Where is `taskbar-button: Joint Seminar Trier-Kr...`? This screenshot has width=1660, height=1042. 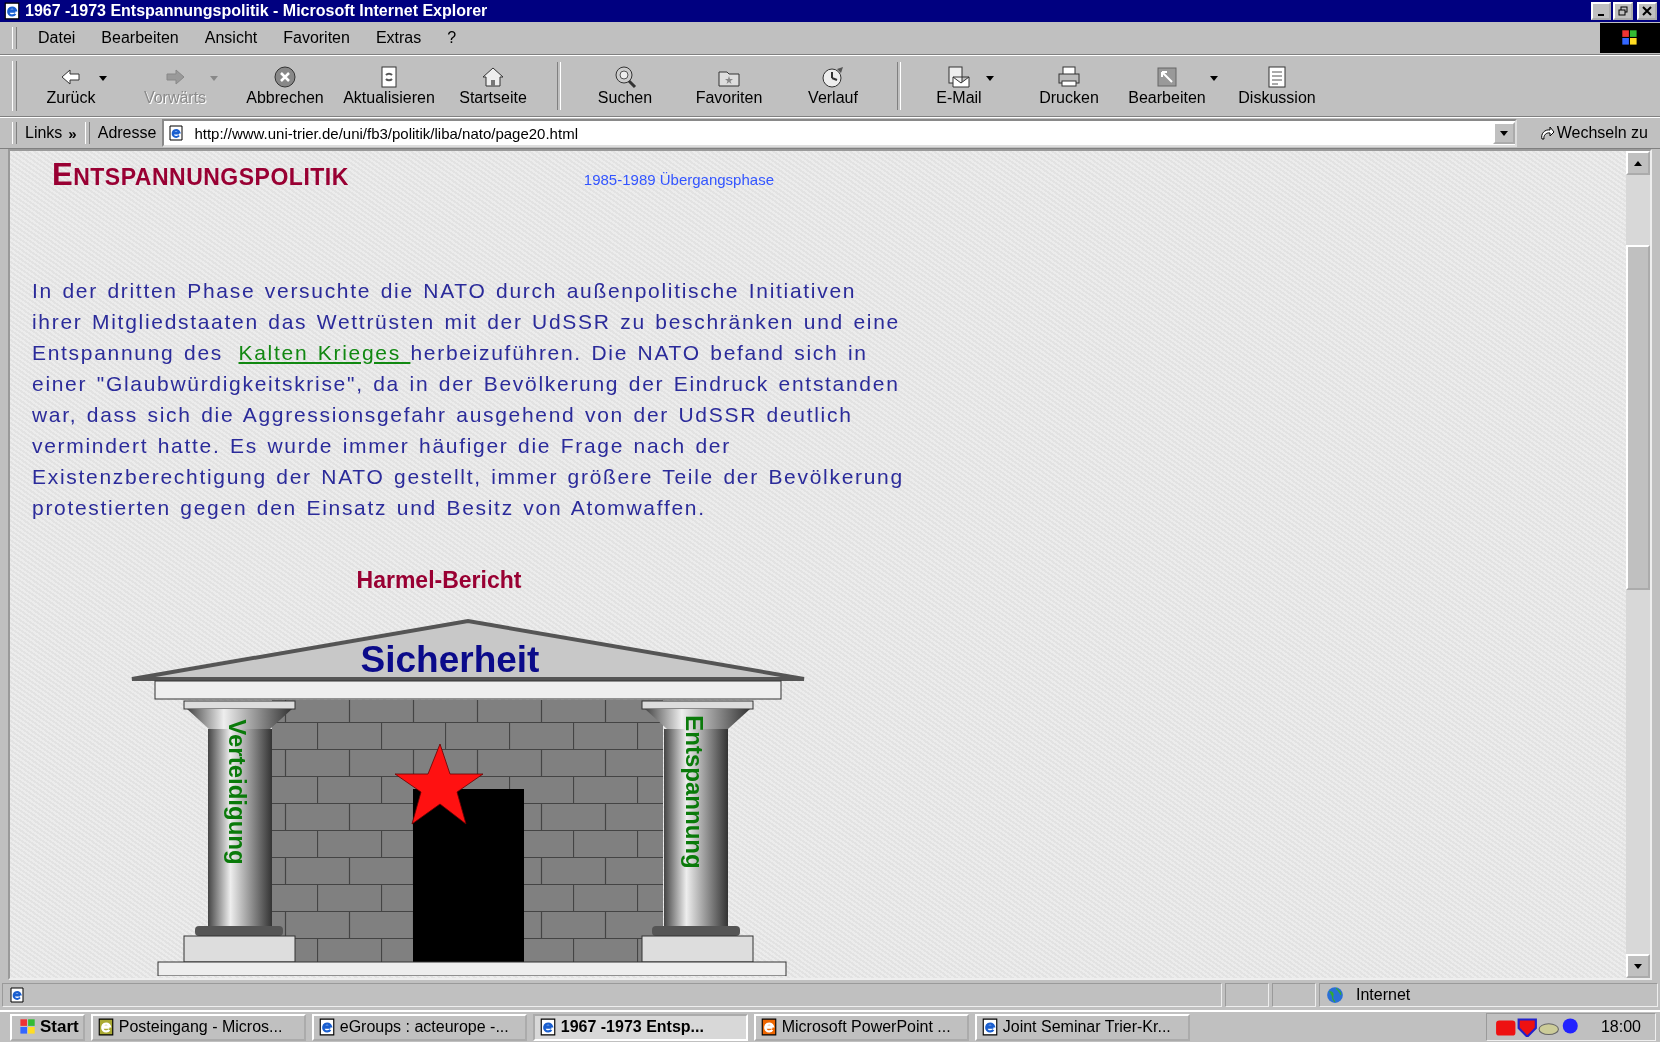 taskbar-button: Joint Seminar Trier-Kr... is located at coordinates (1082, 1027).